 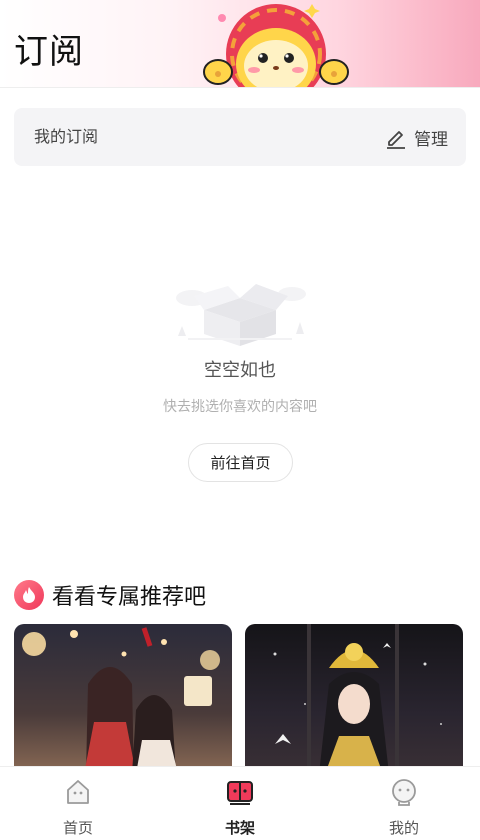 What do you see at coordinates (78, 792) in the screenshot?
I see `home-icon` at bounding box center [78, 792].